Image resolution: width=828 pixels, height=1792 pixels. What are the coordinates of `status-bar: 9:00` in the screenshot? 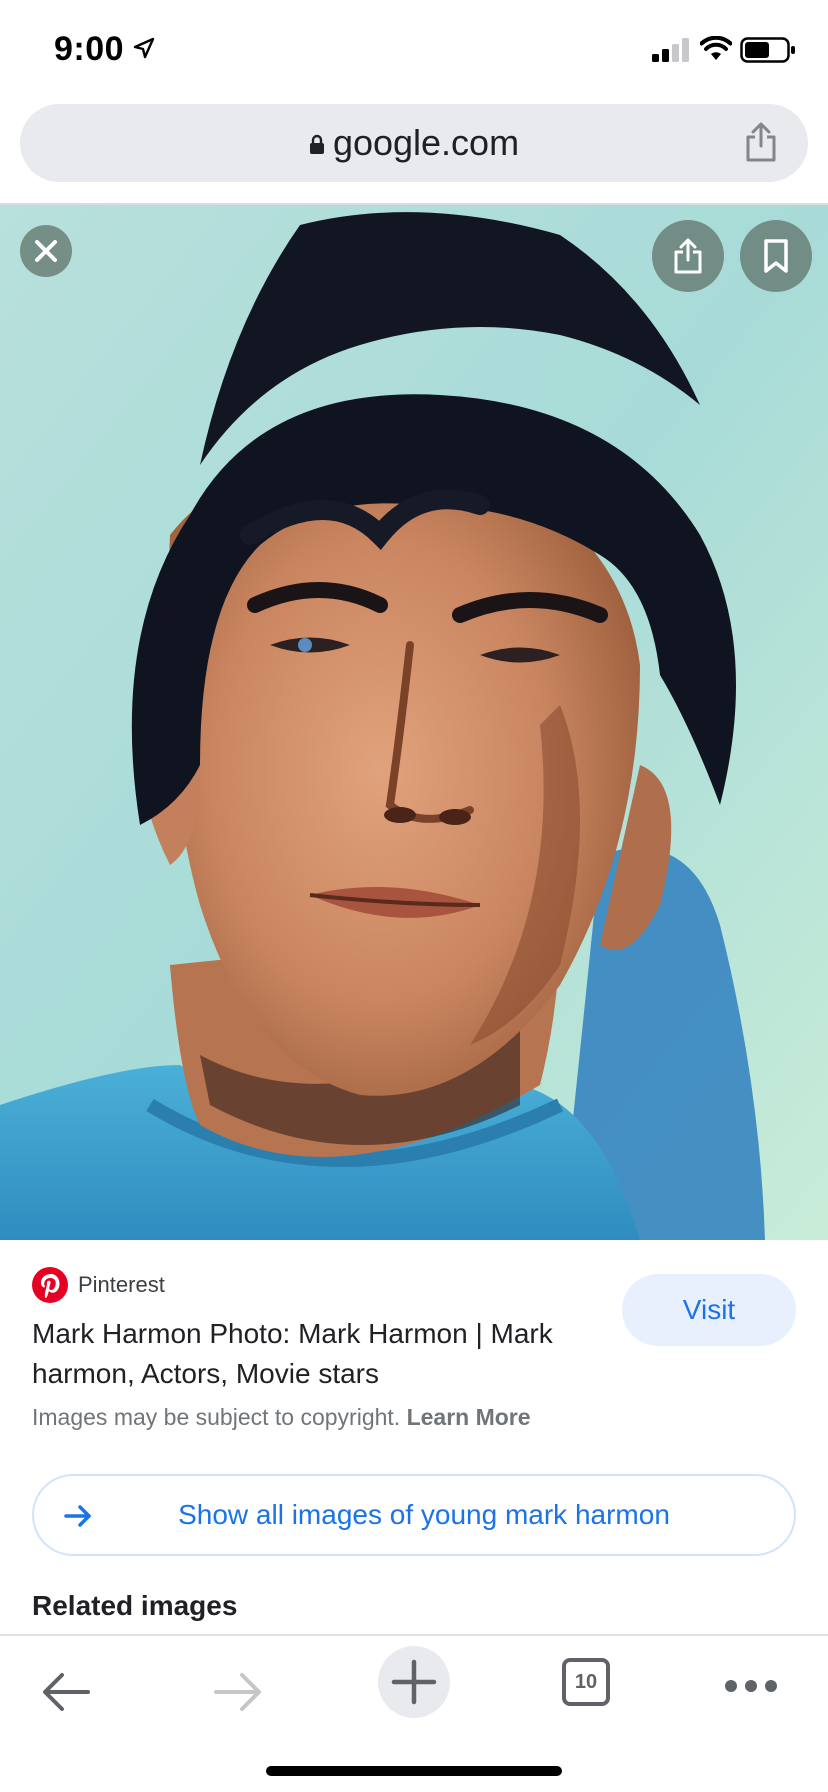 It's located at (414, 49).